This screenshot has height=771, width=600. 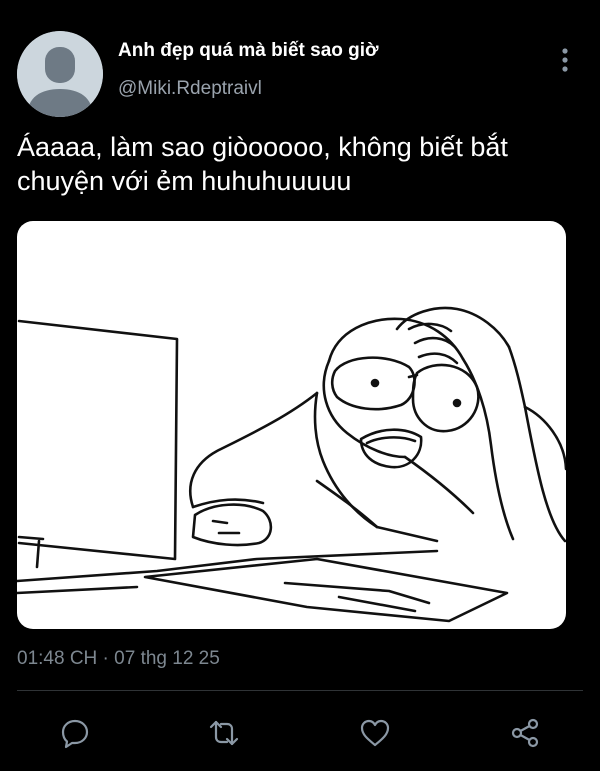 I want to click on avatar, so click(x=60, y=74).